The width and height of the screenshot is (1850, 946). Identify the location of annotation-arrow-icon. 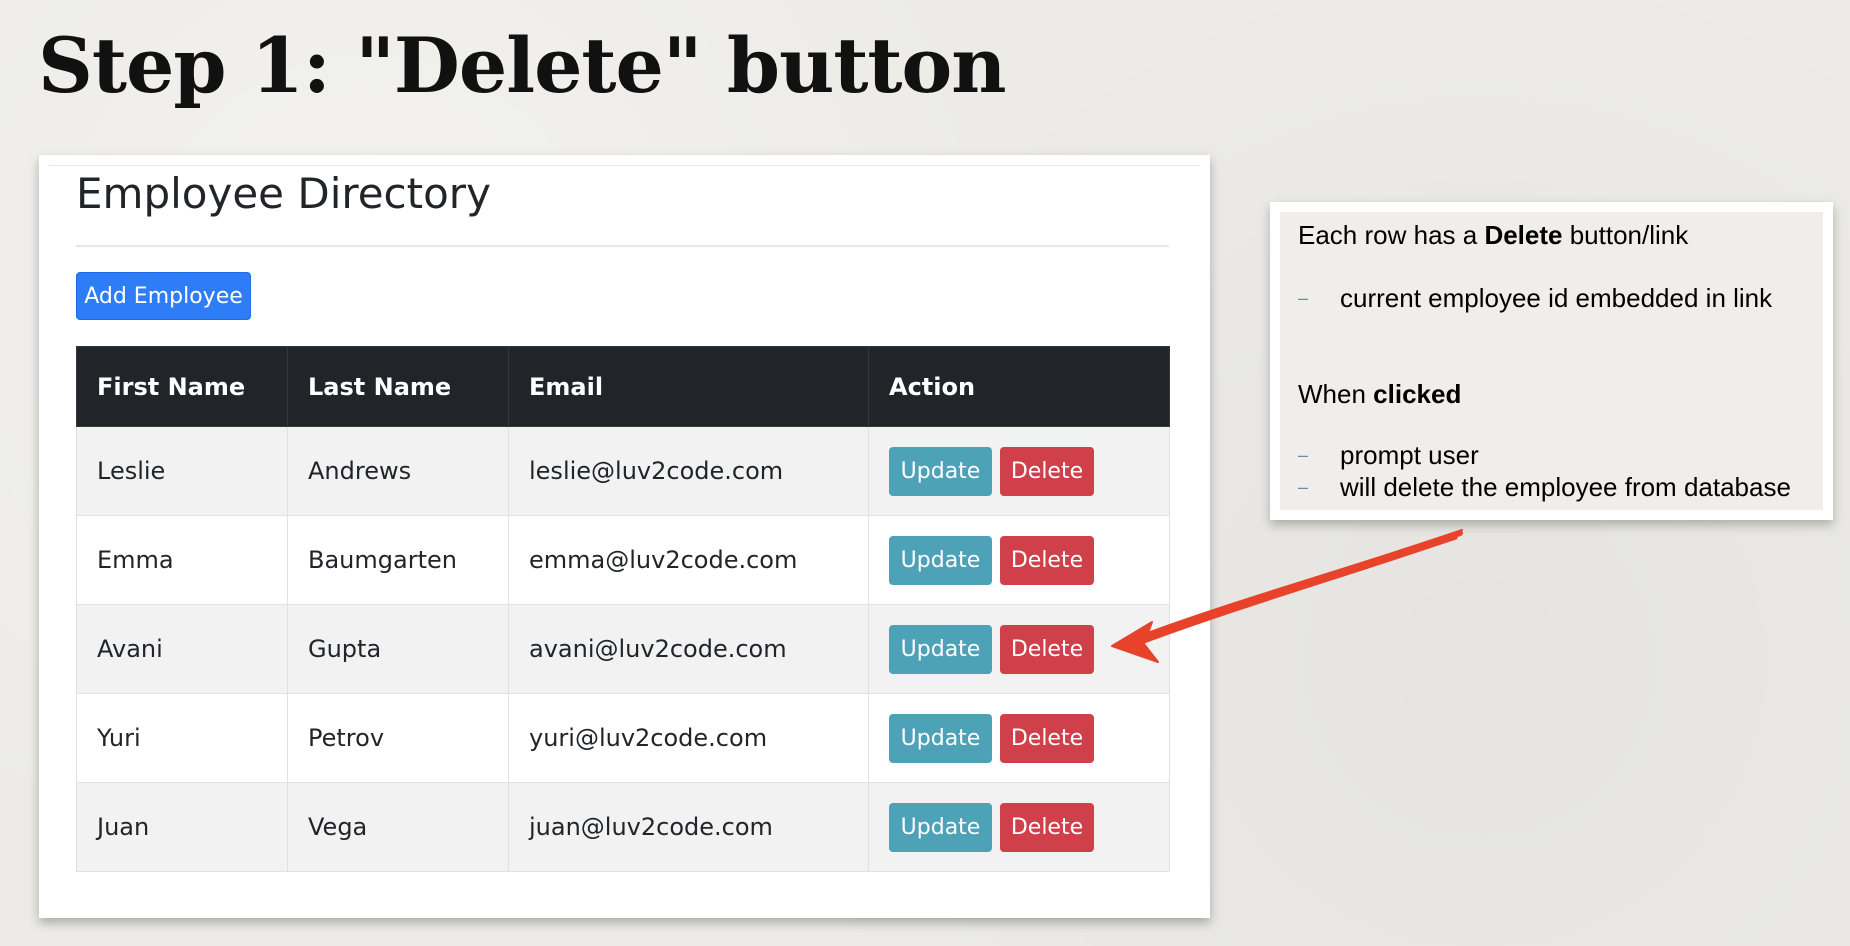
(1287, 596).